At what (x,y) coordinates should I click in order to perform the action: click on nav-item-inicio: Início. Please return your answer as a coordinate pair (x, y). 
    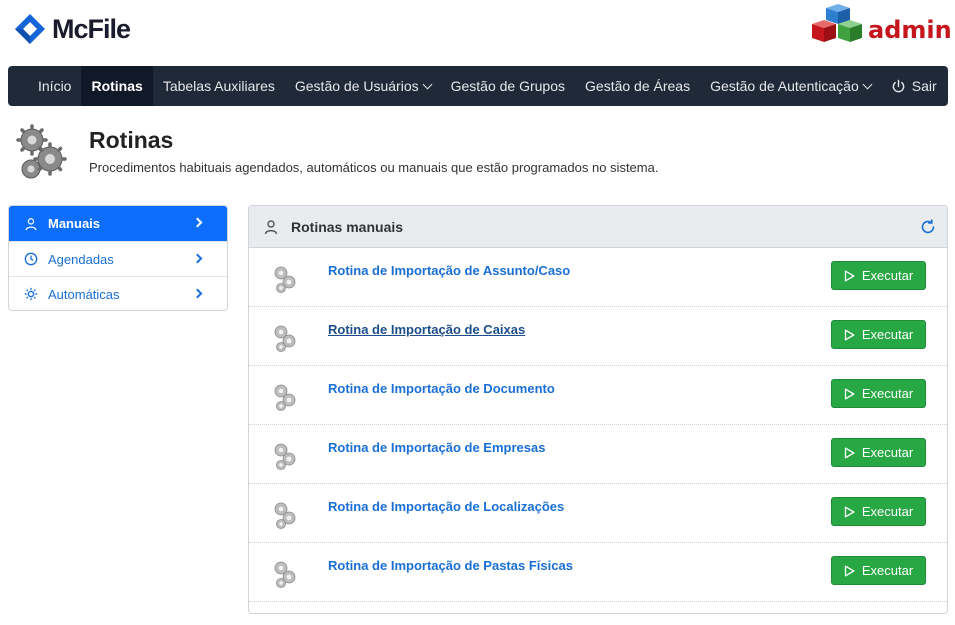
    Looking at the image, I should click on (54, 86).